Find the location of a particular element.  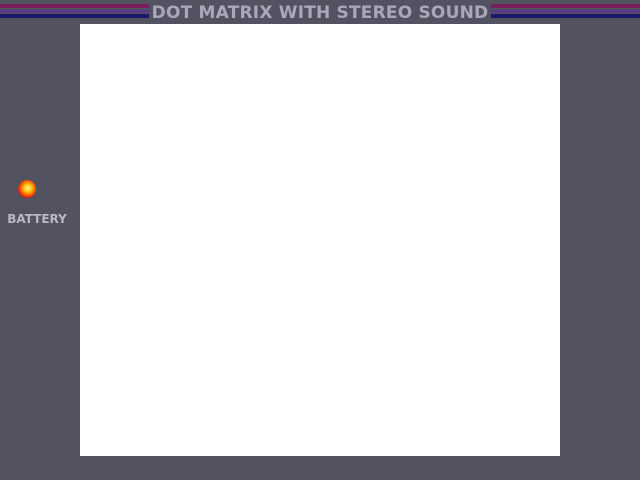

battery-label: BATTERY is located at coordinates (37, 219).